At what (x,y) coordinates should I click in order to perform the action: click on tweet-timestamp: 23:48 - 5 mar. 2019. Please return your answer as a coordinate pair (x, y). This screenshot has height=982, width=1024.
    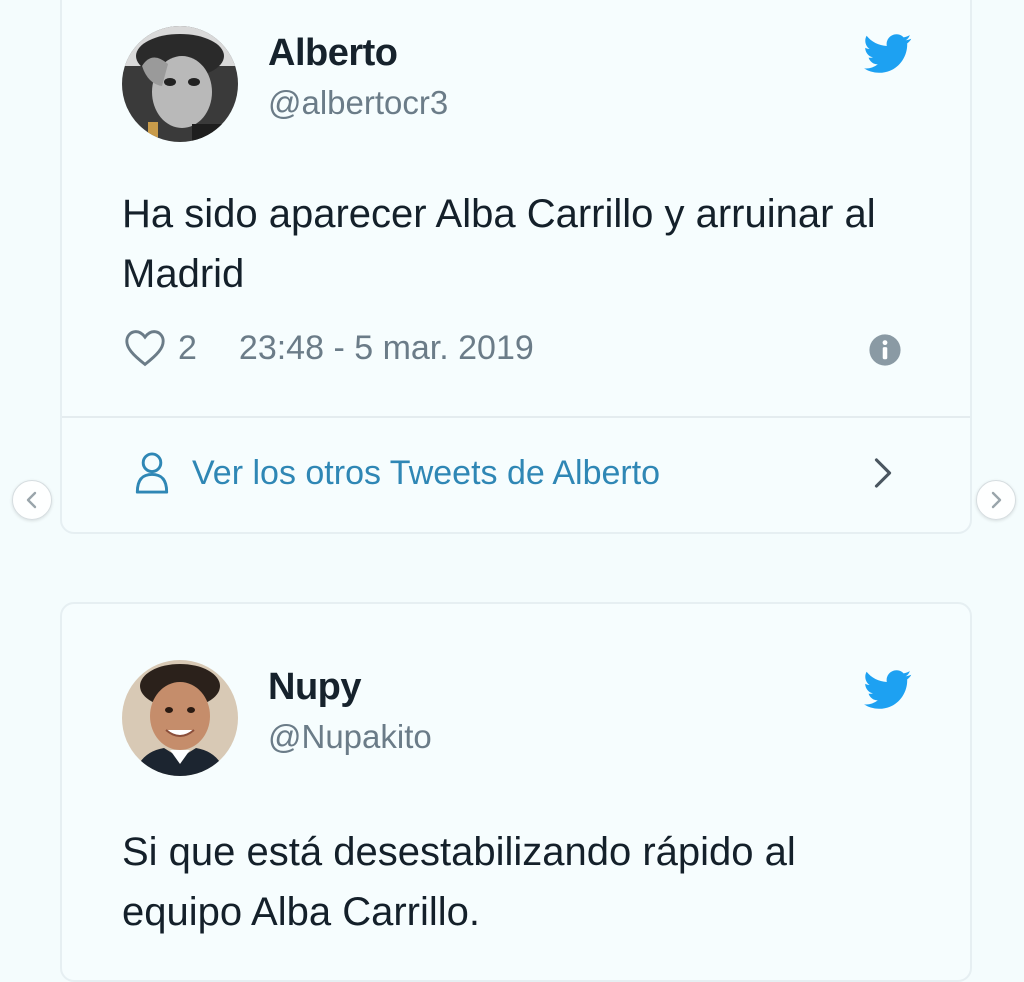
    Looking at the image, I should click on (386, 348).